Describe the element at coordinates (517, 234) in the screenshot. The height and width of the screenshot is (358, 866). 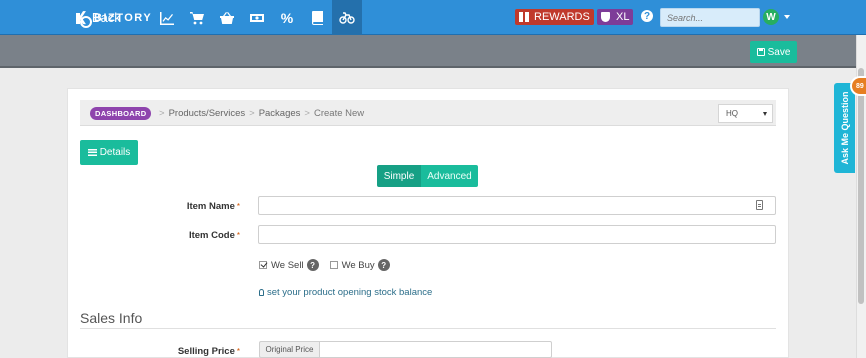
I see `item-code-input` at that location.